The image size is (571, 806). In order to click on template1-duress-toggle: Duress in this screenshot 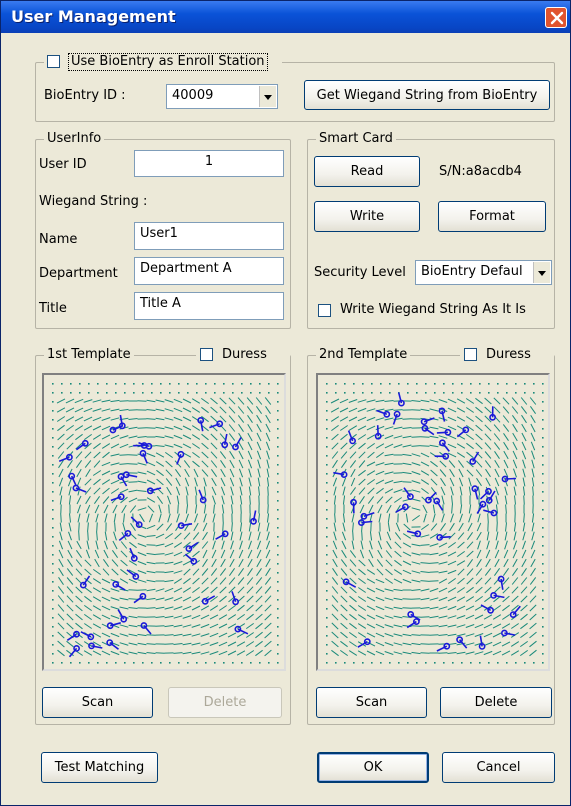, I will do `click(243, 355)`.